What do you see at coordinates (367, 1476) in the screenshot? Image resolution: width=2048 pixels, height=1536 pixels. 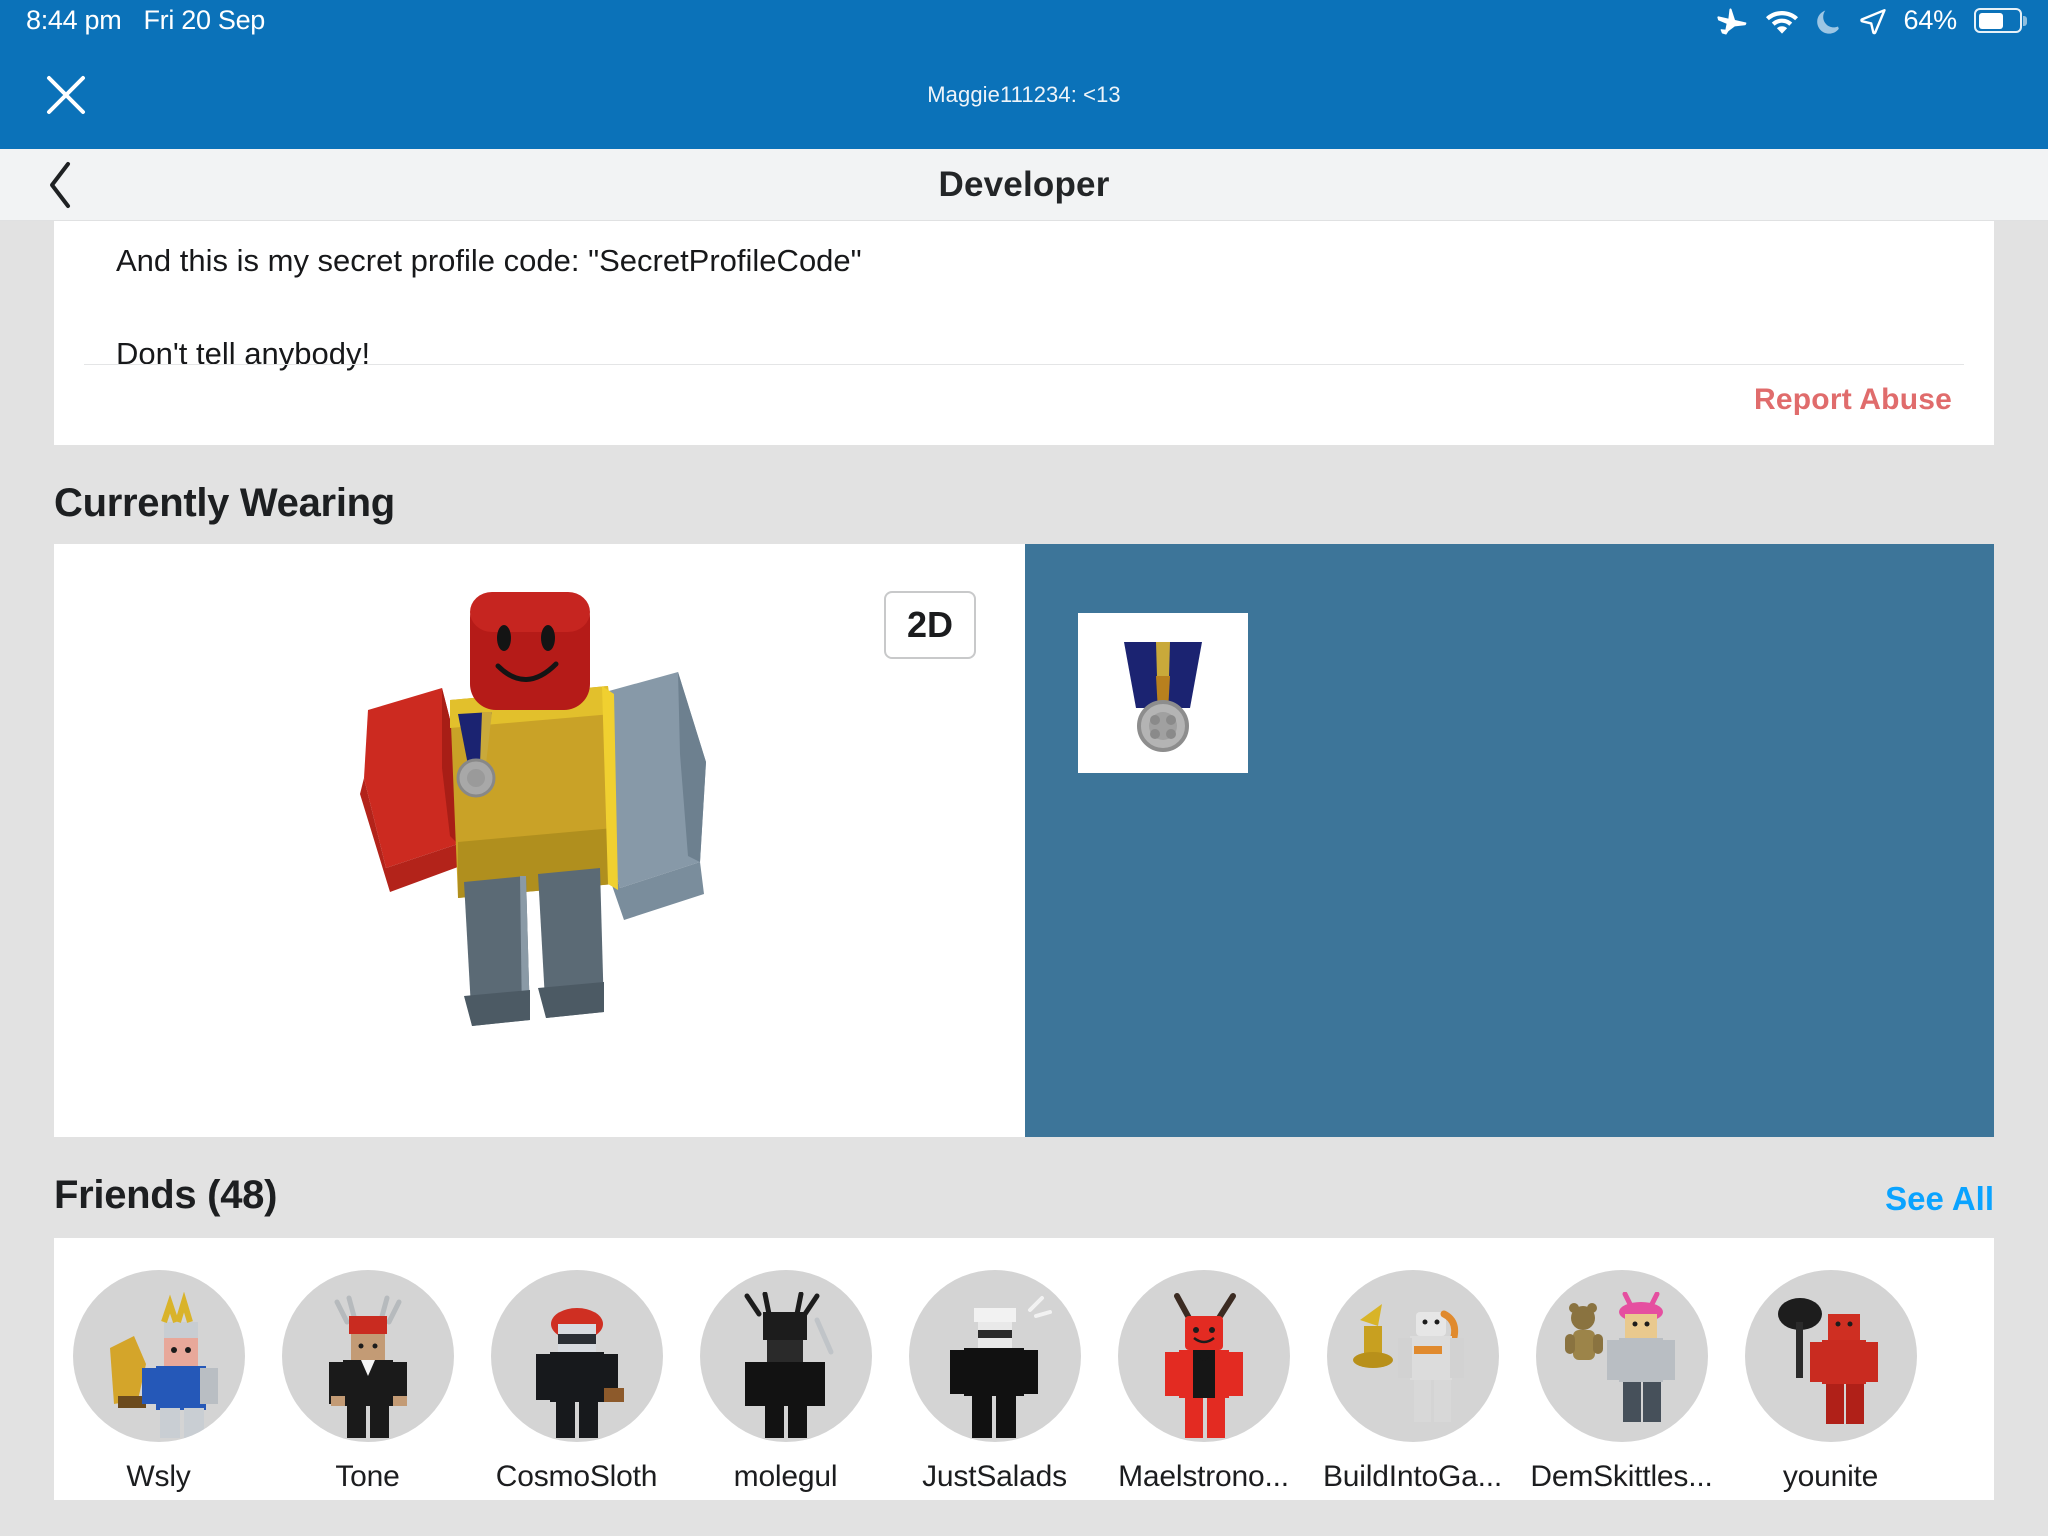 I see `list-item-label: Tone` at bounding box center [367, 1476].